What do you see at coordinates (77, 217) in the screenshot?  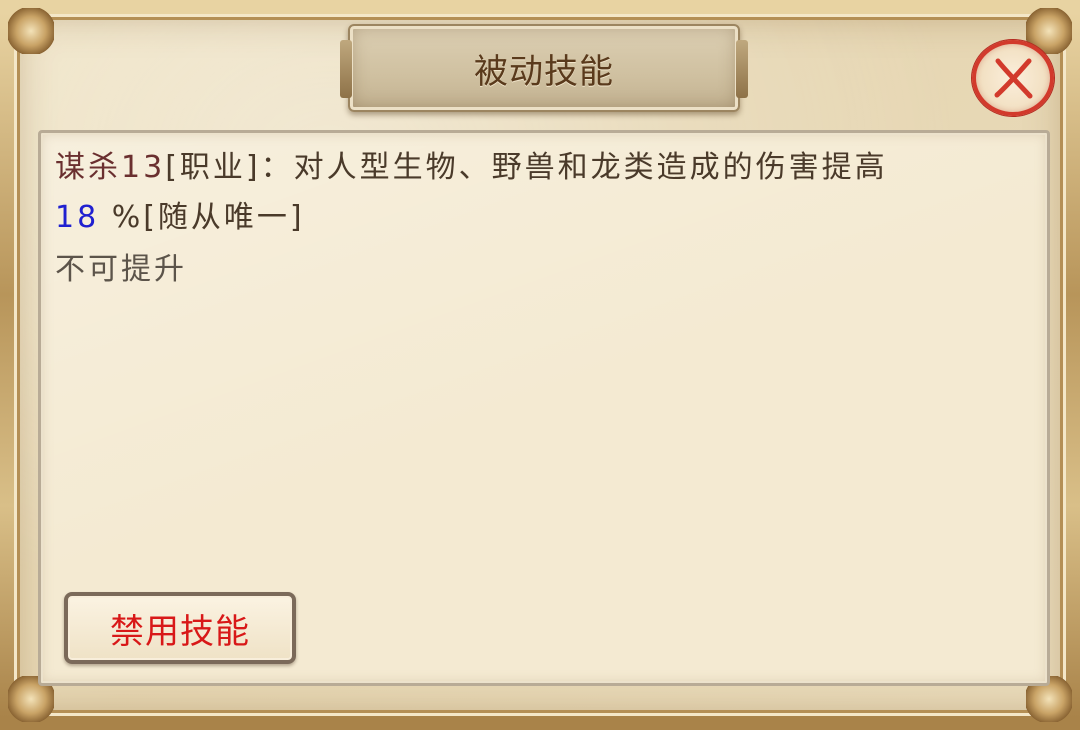 I see `skill-value: 18` at bounding box center [77, 217].